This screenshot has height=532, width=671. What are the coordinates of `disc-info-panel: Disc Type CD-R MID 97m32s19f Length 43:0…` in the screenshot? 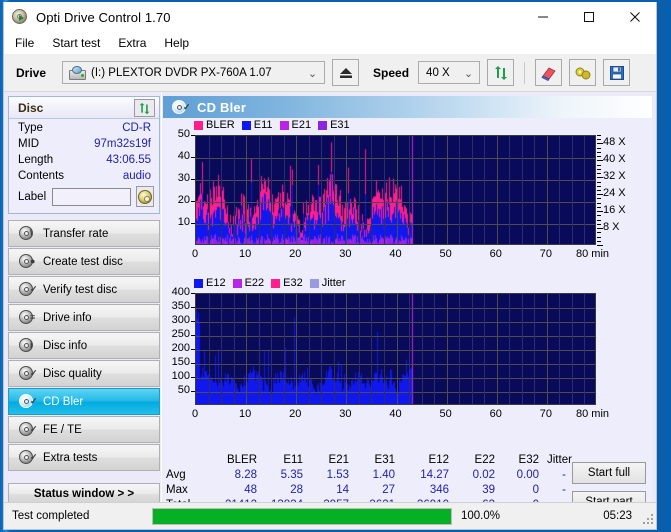 It's located at (84, 155).